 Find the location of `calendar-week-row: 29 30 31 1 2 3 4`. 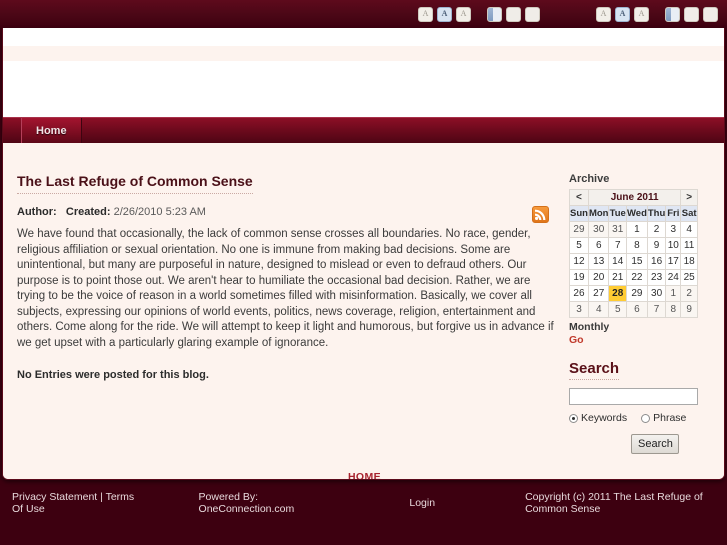

calendar-week-row: 29 30 31 1 2 3 4 is located at coordinates (633, 229).